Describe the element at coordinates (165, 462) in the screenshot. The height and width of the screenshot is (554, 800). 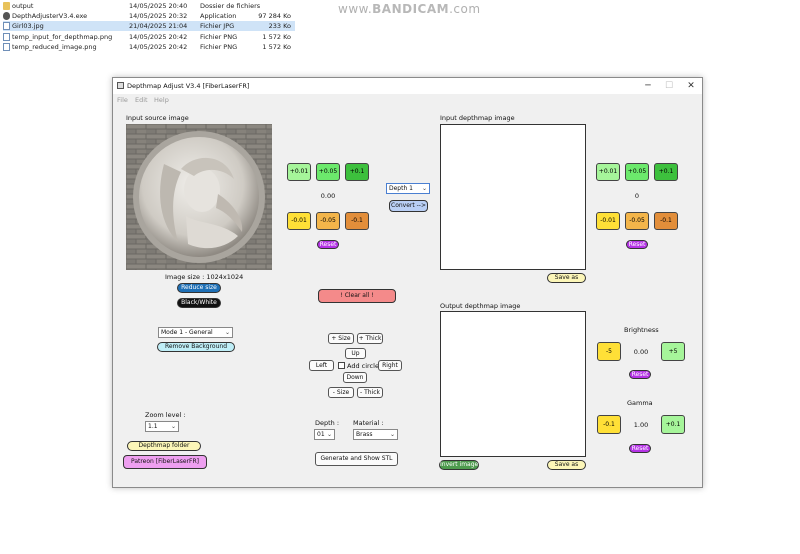
I see `patreon-button: Patreon [FiberLaserFR]` at that location.